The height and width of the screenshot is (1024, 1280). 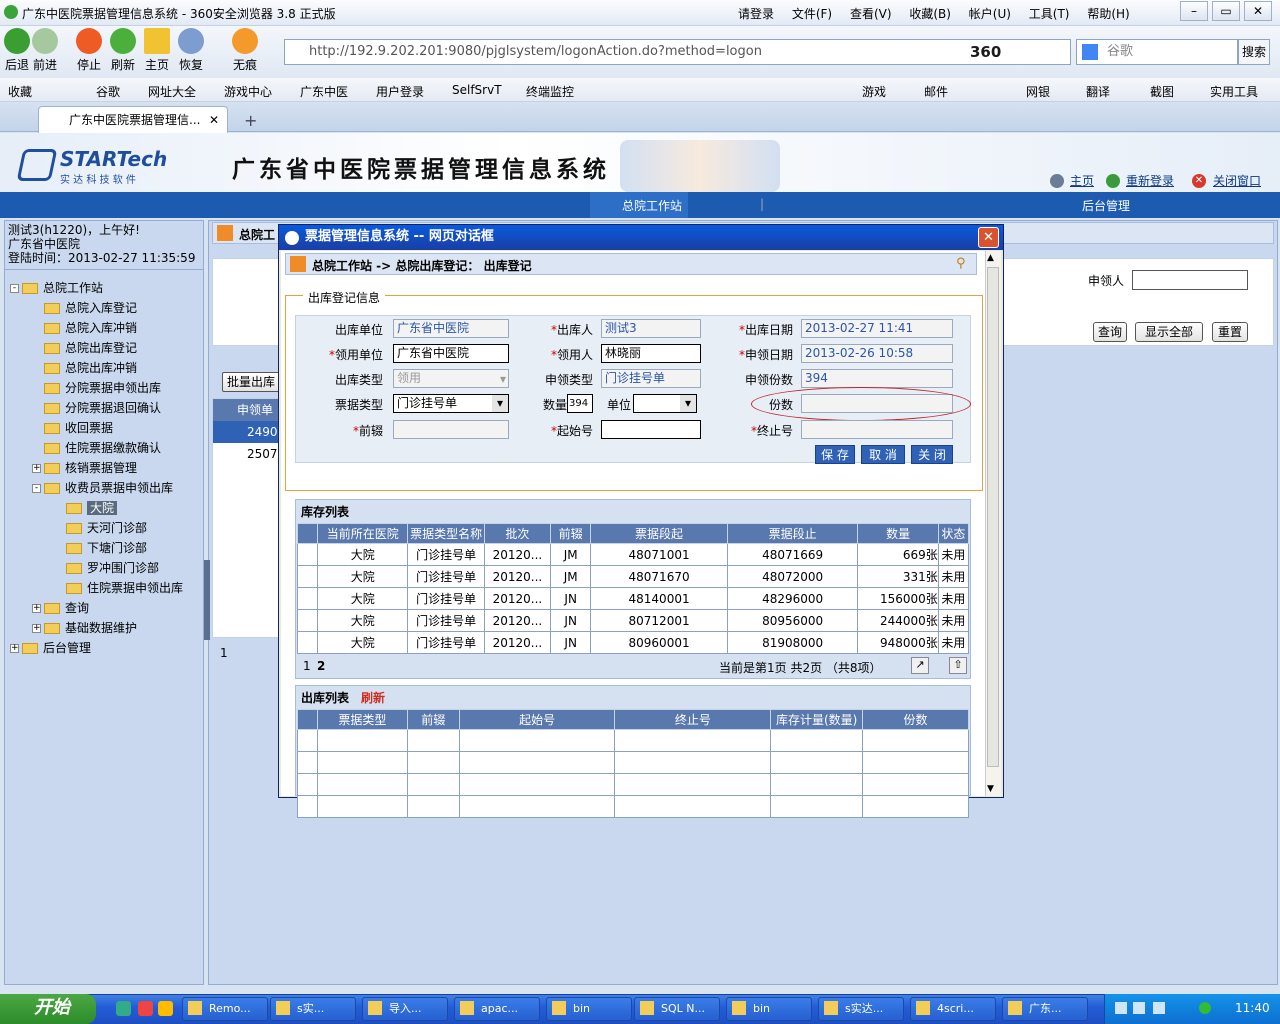 I want to click on page-1-link: 1, so click(x=307, y=666).